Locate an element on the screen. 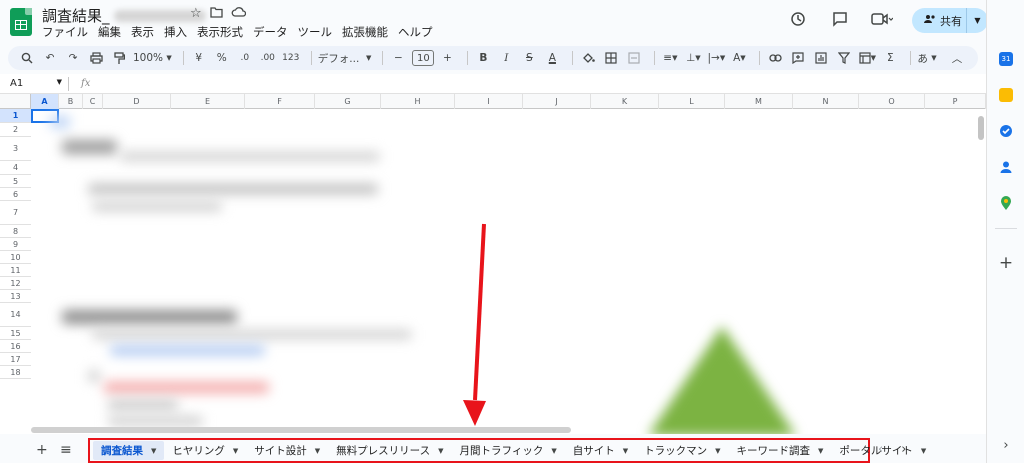 Image resolution: width=1024 pixels, height=463 pixels. row-header: 15 is located at coordinates (15, 333).